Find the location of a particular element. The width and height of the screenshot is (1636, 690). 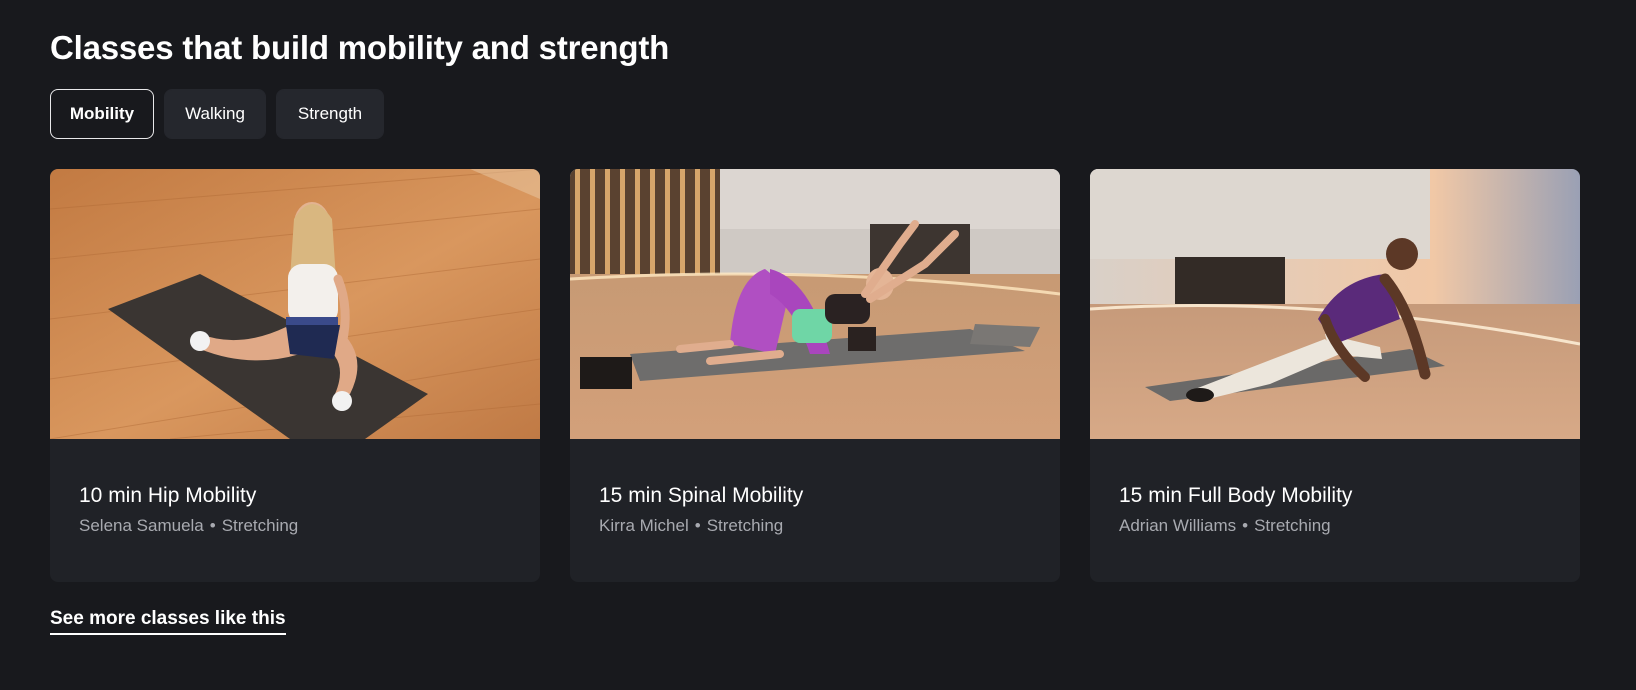

class-title: 15 min Spinal Mobility is located at coordinates (701, 495).